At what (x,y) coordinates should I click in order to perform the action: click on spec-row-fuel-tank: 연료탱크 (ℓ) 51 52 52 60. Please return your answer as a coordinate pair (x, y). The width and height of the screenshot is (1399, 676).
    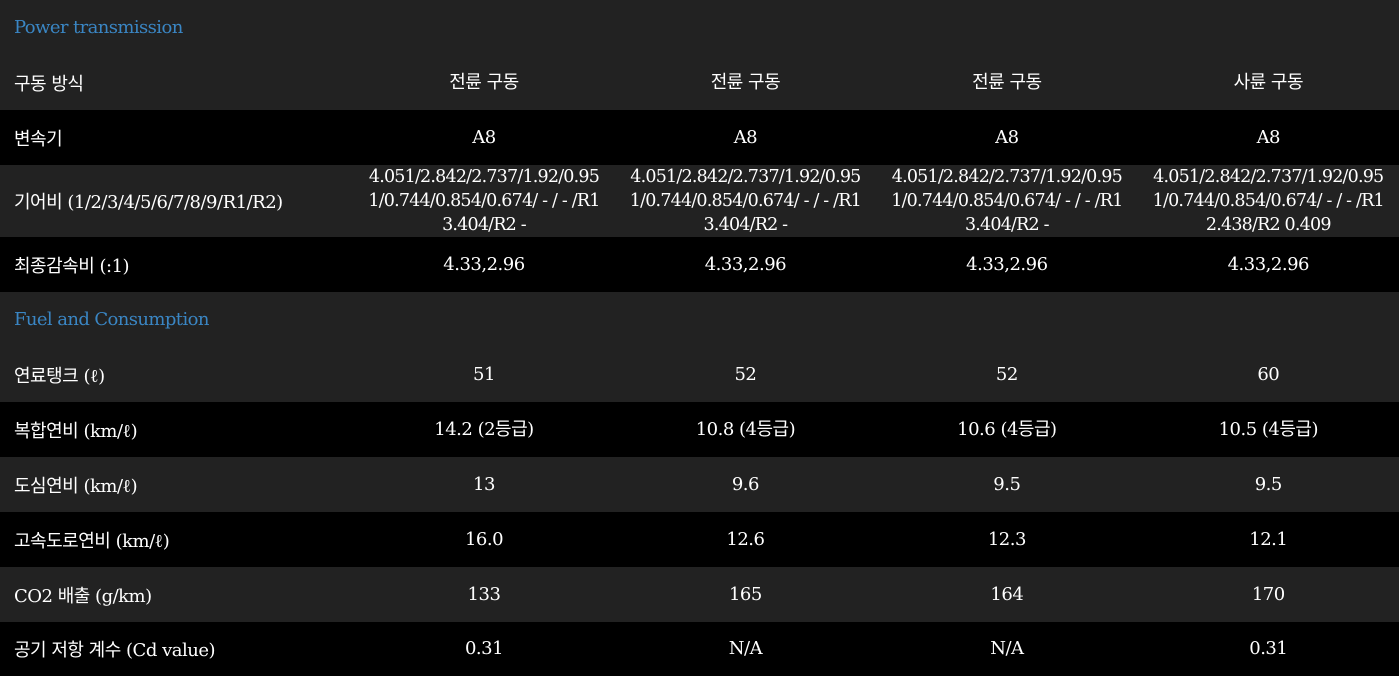
    Looking at the image, I should click on (699, 374).